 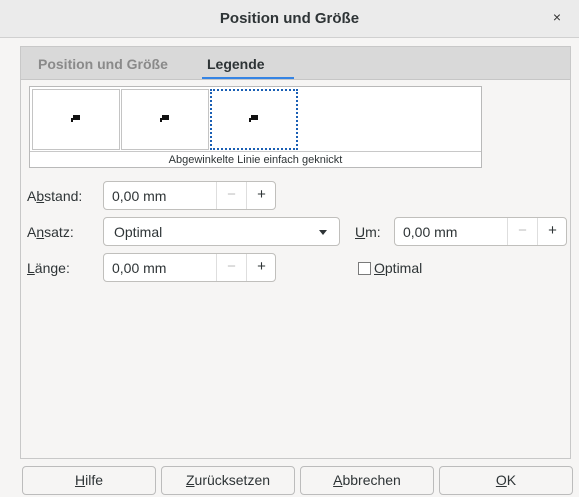 What do you see at coordinates (557, 18) in the screenshot?
I see `close-icon: ×` at bounding box center [557, 18].